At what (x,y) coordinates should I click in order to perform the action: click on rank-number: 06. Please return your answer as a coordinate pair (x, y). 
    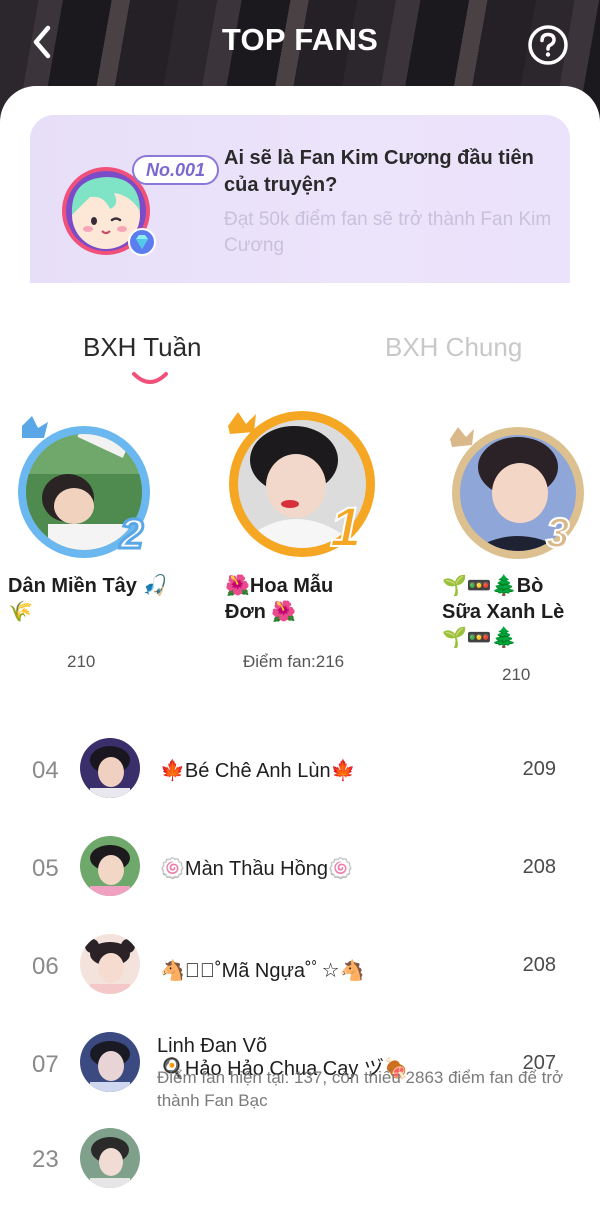
    Looking at the image, I should click on (45, 966).